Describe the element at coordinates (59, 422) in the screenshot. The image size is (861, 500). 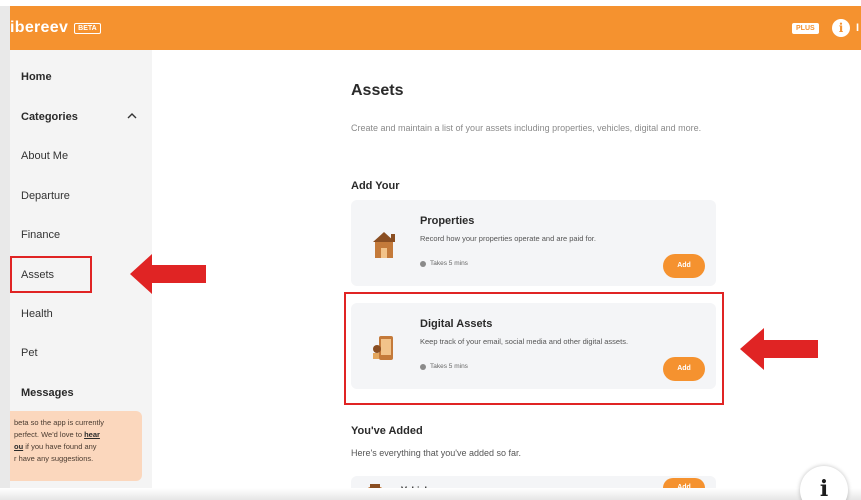
I see `beta-note-line1: beta so the app is currently` at that location.